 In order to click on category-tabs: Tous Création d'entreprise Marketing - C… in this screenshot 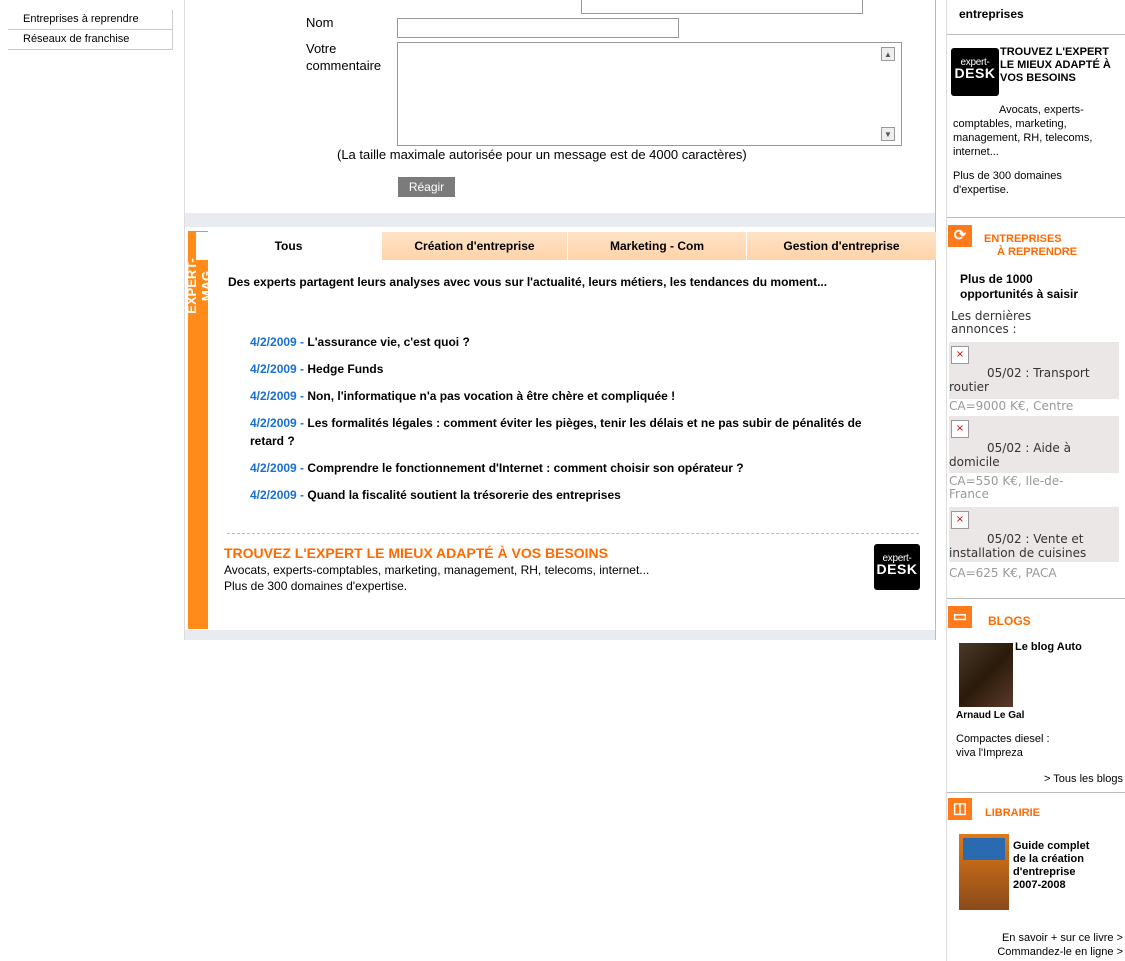, I will do `click(566, 246)`.